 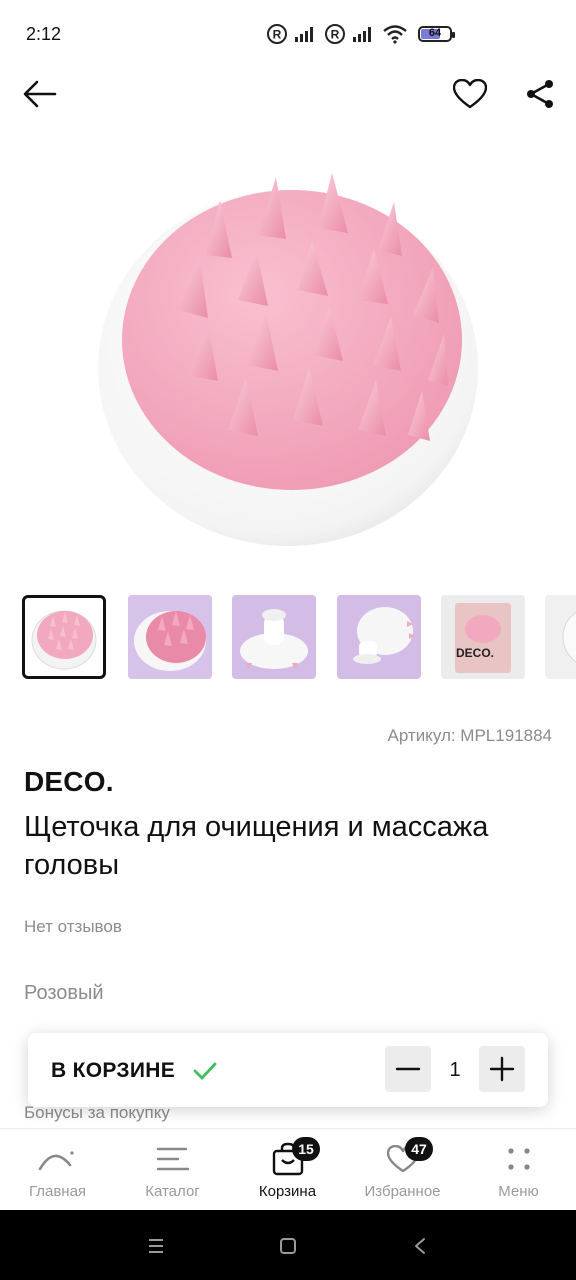 I want to click on plus-icon, so click(x=502, y=1069).